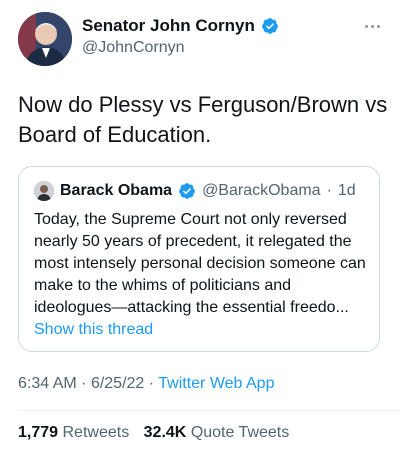 Image resolution: width=400 pixels, height=452 pixels. I want to click on tweet-time: 6:34 AM, so click(47, 383).